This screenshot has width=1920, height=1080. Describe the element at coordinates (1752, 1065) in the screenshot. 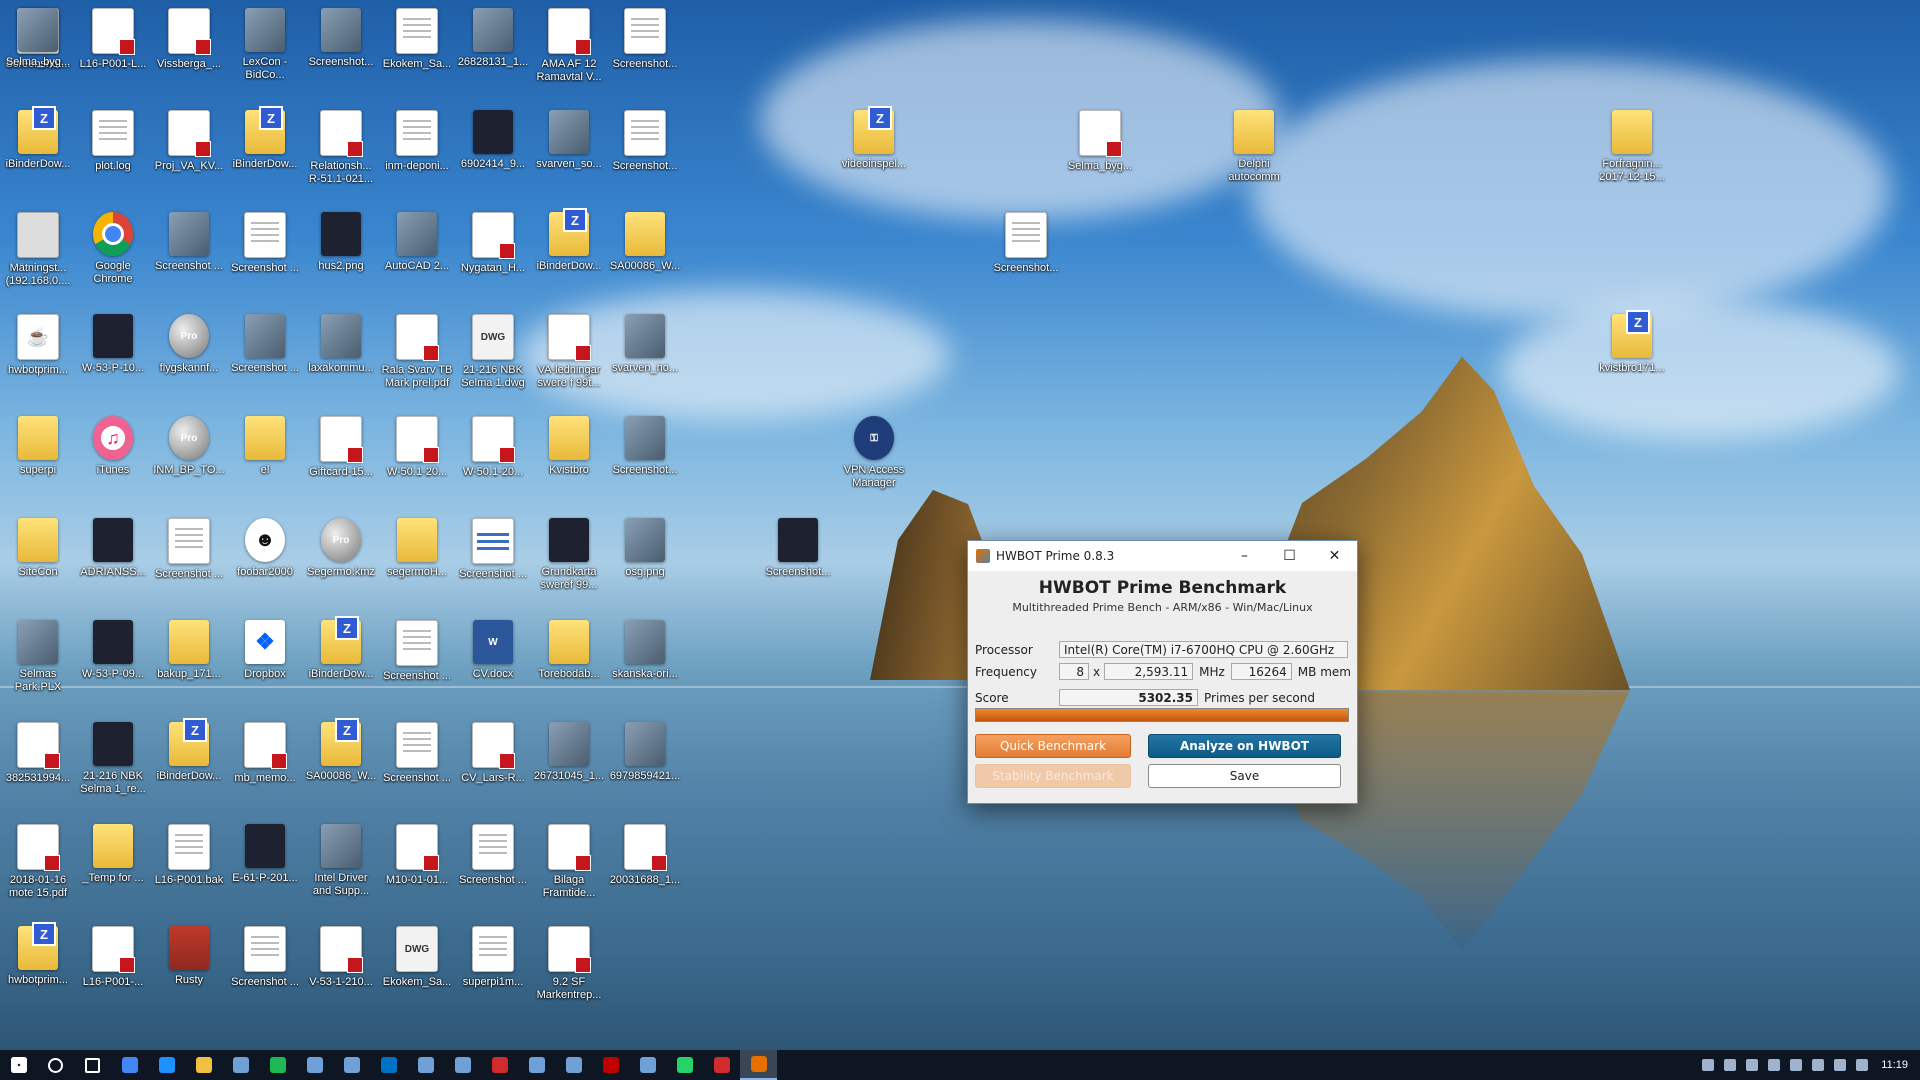

I see `outlook-tray-icon` at that location.